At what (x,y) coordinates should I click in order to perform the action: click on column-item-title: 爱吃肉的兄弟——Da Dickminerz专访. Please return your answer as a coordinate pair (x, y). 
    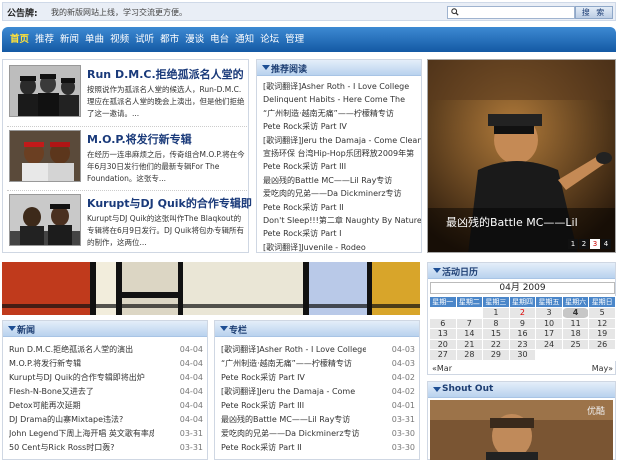
    Looking at the image, I should click on (293, 434).